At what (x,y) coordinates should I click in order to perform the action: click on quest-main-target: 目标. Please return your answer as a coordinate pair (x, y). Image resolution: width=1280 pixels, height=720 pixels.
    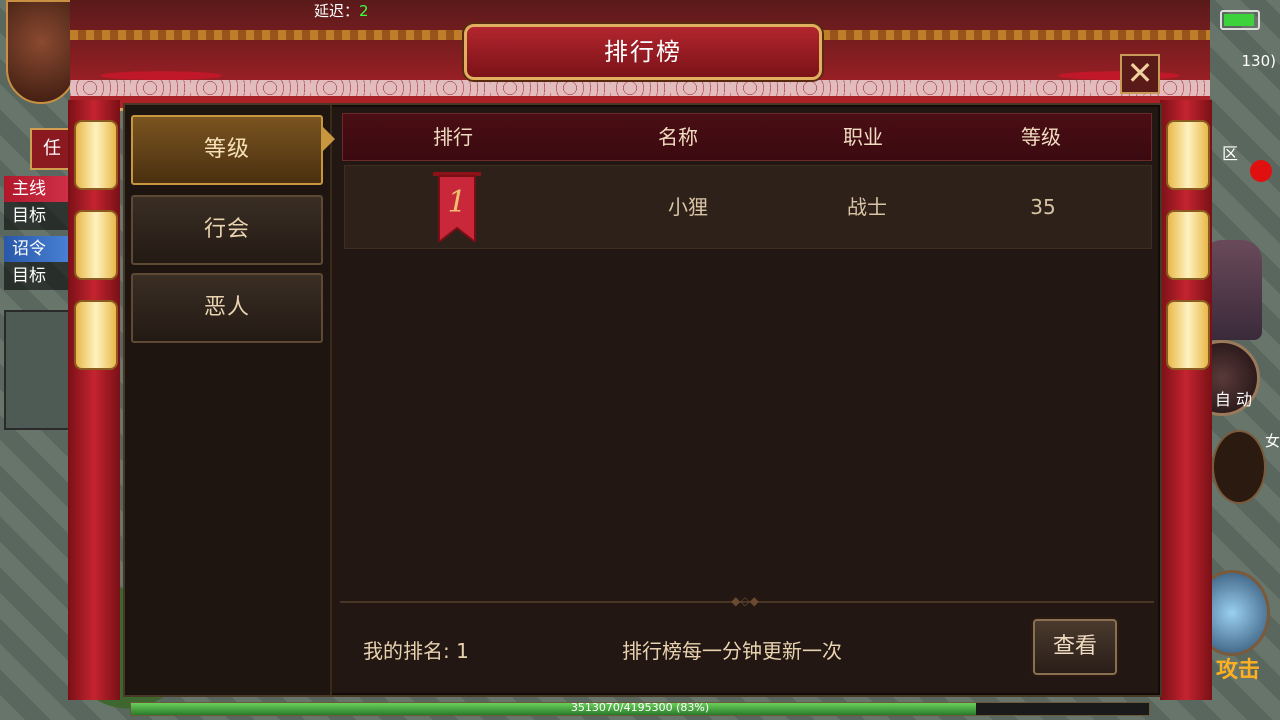
    Looking at the image, I should click on (39, 216).